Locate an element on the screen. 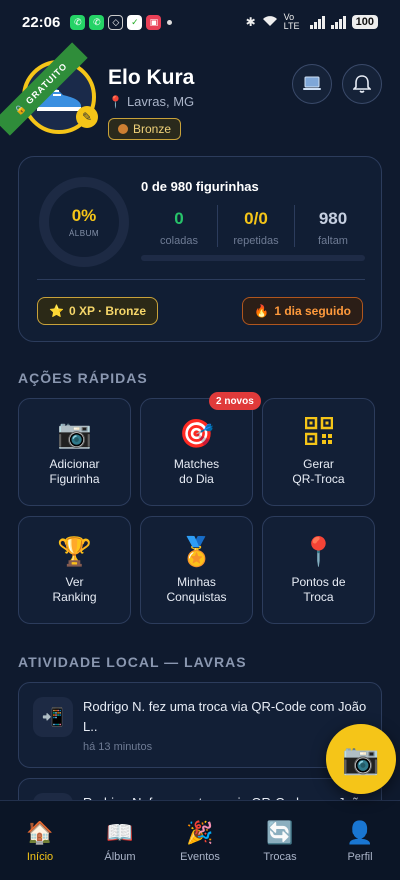 The image size is (400, 880). desktop-button is located at coordinates (312, 84).